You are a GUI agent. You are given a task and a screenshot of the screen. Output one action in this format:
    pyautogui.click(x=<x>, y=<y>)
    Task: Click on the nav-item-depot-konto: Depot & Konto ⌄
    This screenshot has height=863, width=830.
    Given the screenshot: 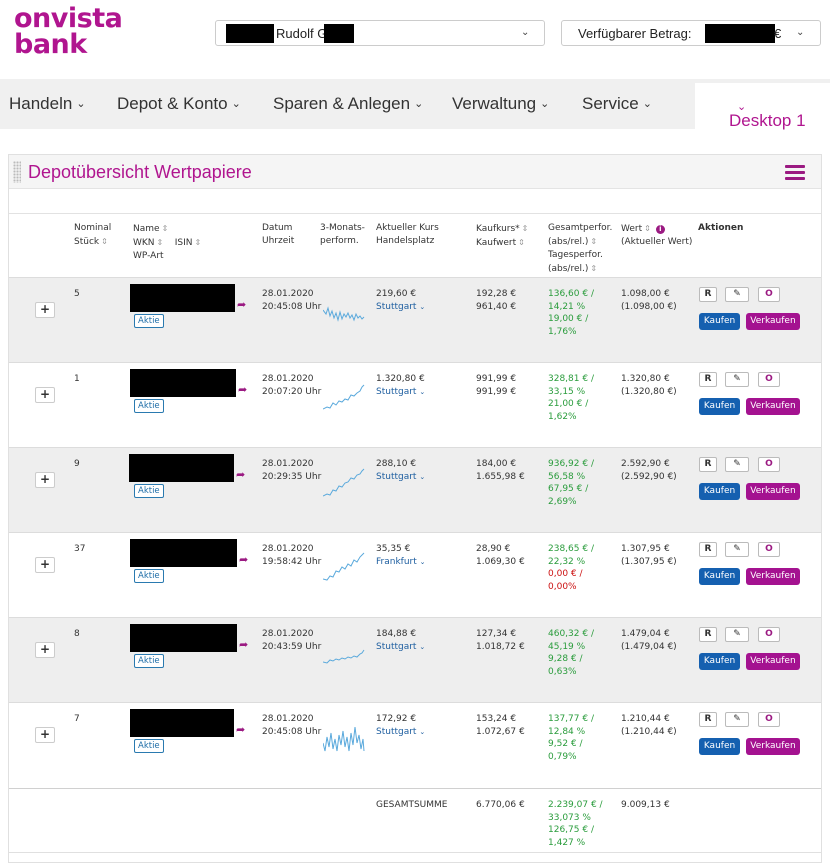 What is the action you would take?
    pyautogui.click(x=179, y=104)
    